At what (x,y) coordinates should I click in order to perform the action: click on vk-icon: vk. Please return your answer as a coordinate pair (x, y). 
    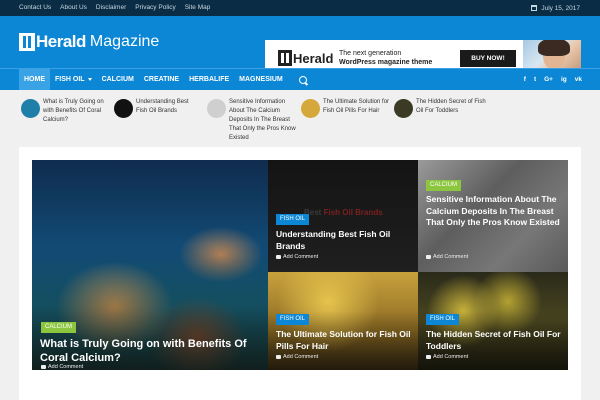
    Looking at the image, I should click on (578, 79).